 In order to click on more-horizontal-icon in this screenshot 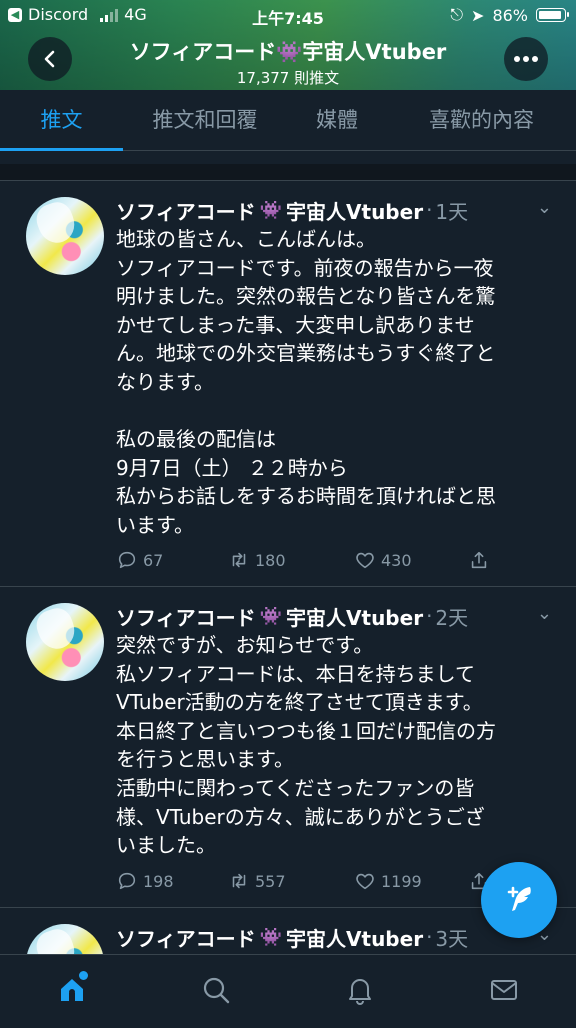, I will do `click(526, 59)`.